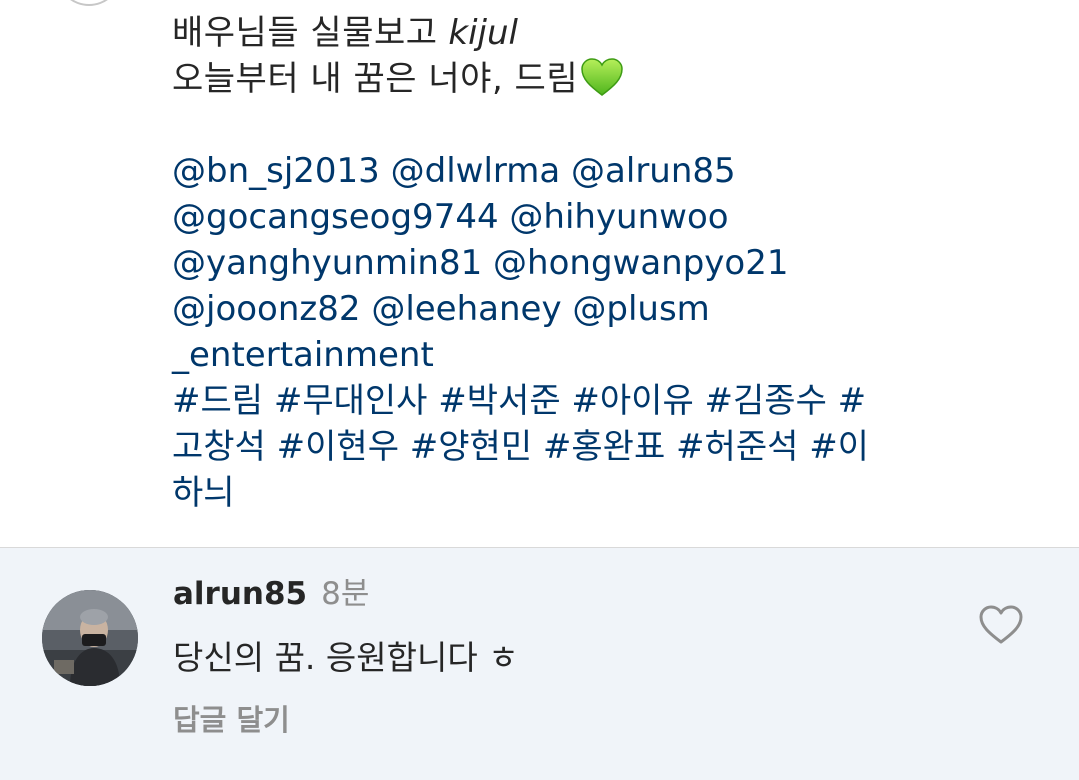 The image size is (1079, 780). I want to click on avatar-photo, so click(90, 638).